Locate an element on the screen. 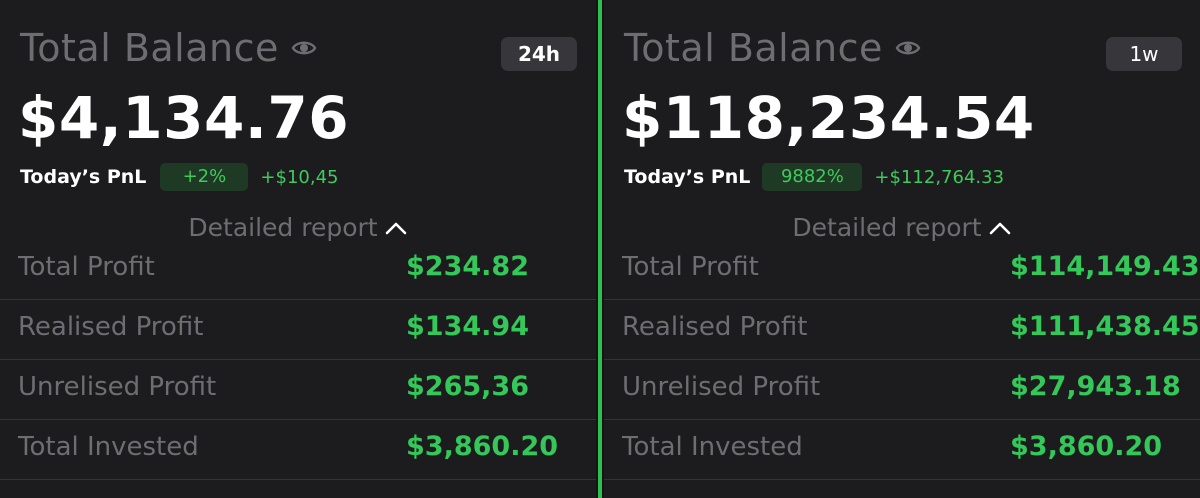 This screenshot has height=498, width=1200. list-item: Realised Profit $134.94 is located at coordinates (298, 330).